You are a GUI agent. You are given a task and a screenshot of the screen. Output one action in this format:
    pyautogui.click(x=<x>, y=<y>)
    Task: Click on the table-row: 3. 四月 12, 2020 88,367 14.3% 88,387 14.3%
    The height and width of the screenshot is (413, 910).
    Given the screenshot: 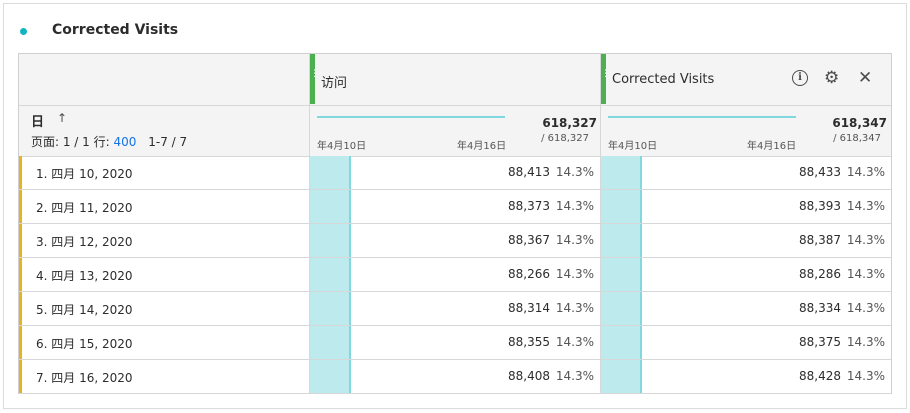 What is the action you would take?
    pyautogui.click(x=455, y=241)
    